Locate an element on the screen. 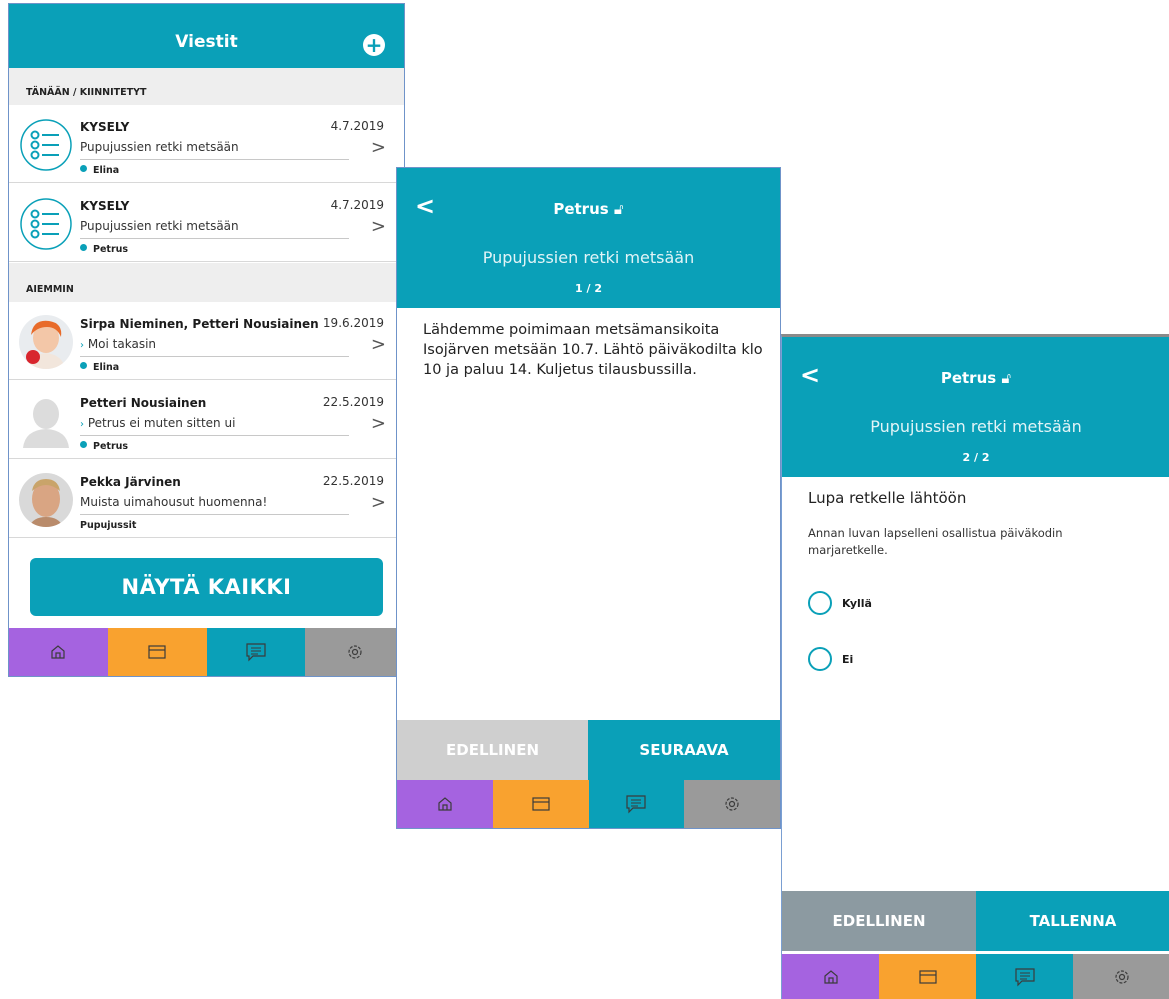  survey-child-title: Petrus 🔓︎ is located at coordinates (588, 209).